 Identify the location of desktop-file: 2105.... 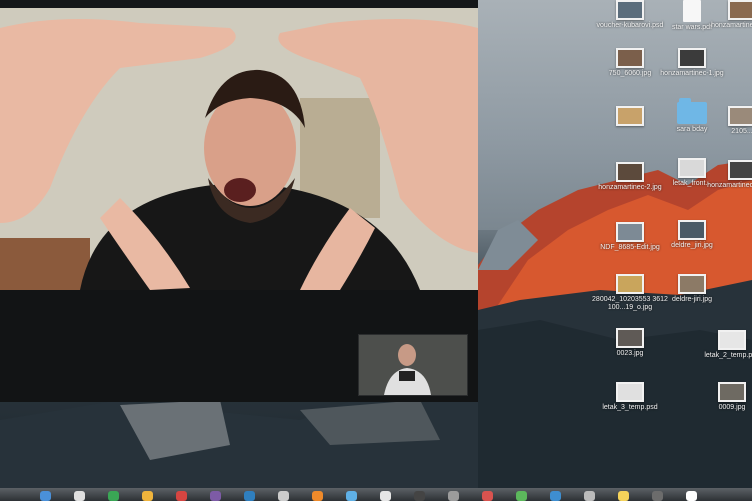
(728, 121).